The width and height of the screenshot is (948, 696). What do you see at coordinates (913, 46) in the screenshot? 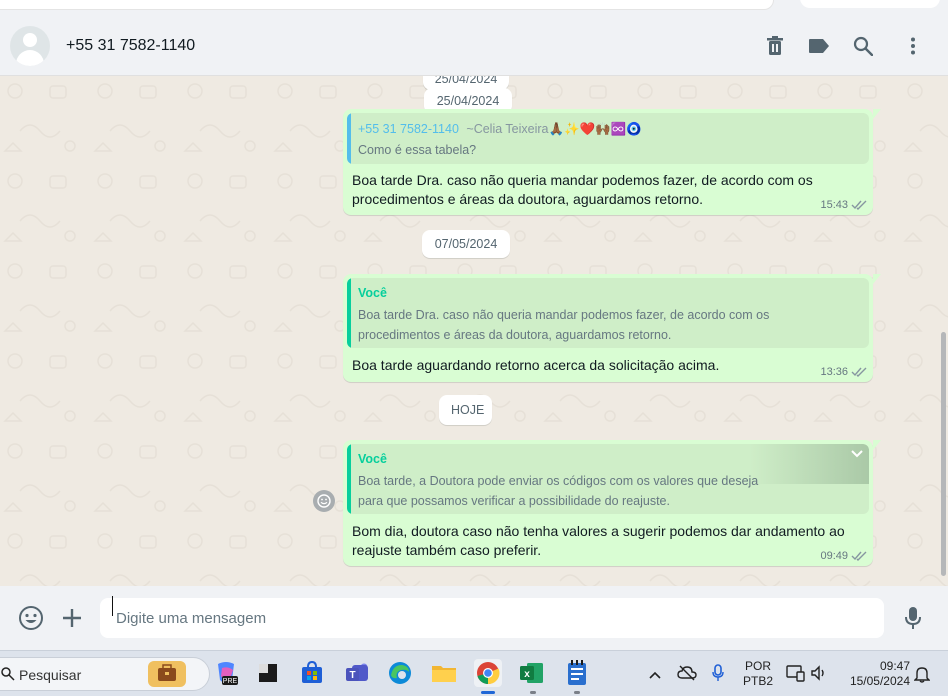
I see `more-vert-icon` at bounding box center [913, 46].